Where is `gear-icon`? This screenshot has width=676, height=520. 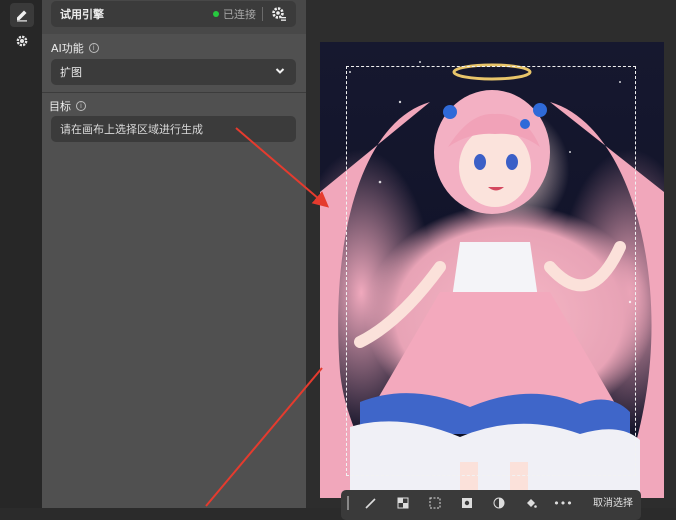 gear-icon is located at coordinates (22, 41).